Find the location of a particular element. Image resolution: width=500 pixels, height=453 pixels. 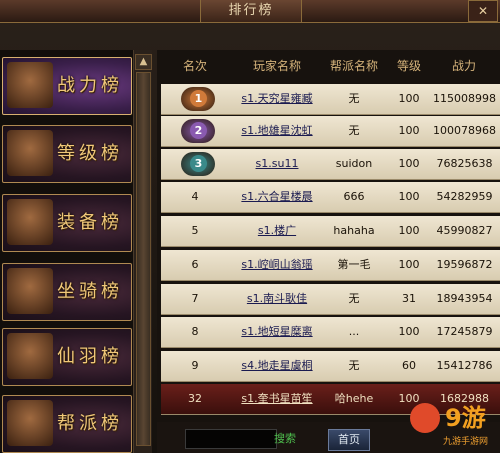

table-row: 9 s4.地走星虞桐 无 60 15412786 is located at coordinates (330, 366).